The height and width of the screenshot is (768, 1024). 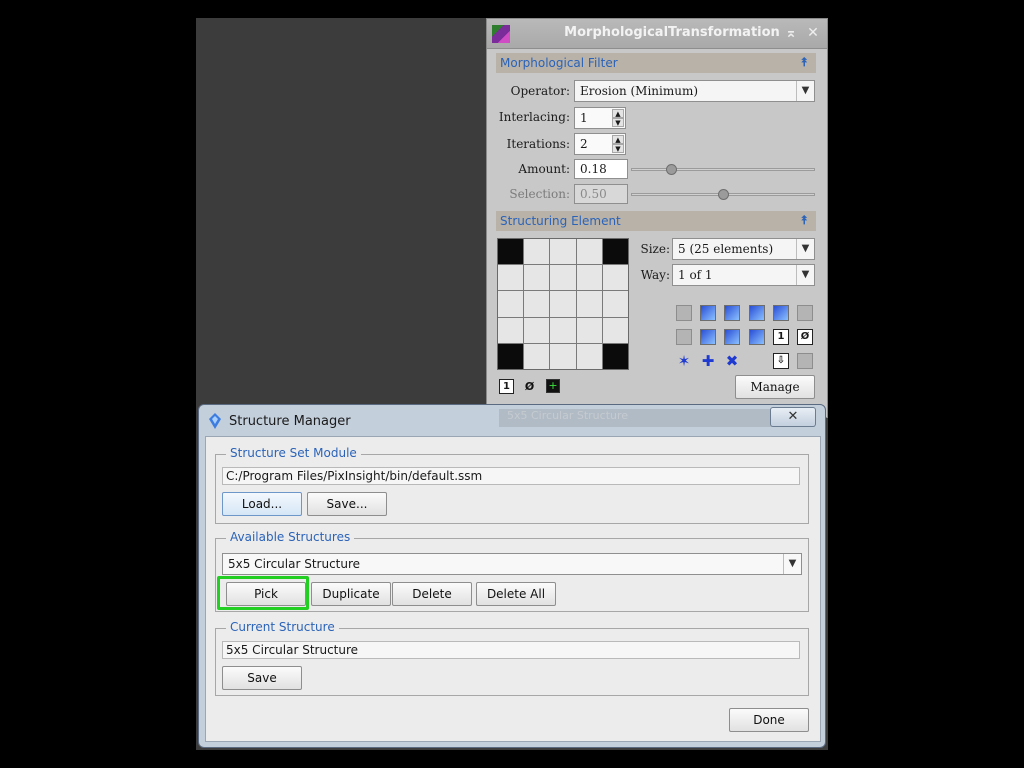 I want to click on undo-icon, so click(x=684, y=313).